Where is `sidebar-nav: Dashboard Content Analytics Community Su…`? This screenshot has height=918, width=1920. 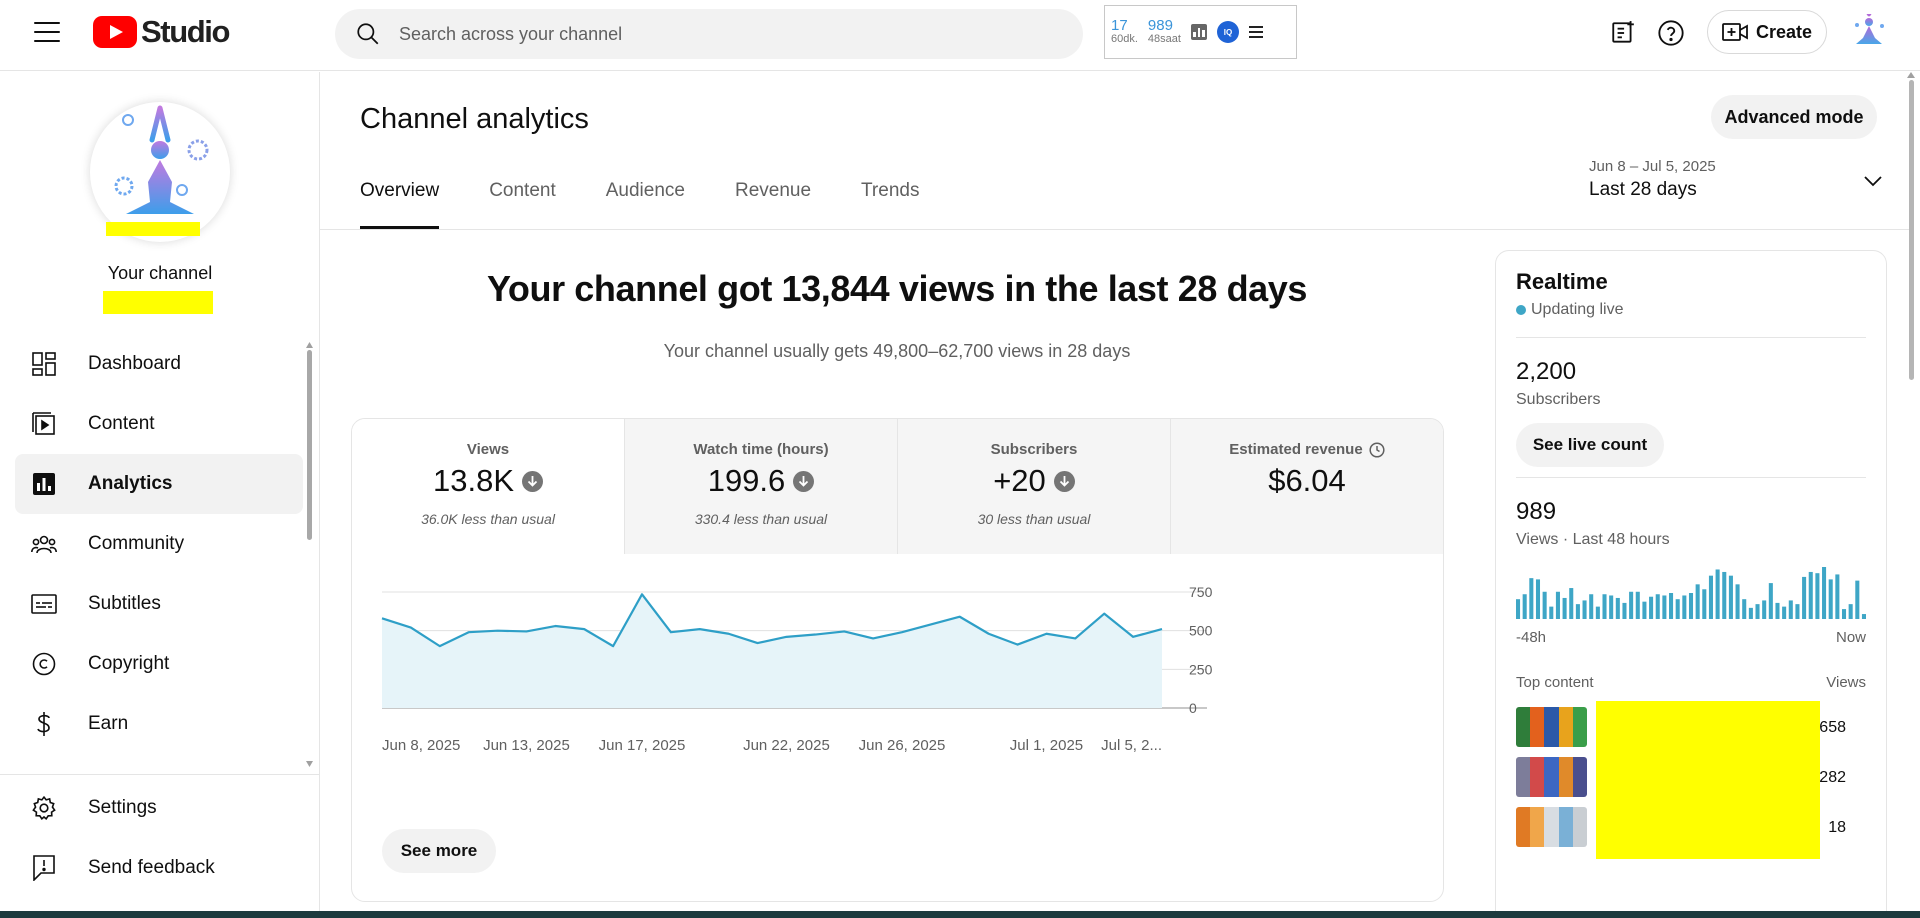
sidebar-nav: Dashboard Content Analytics Community Su… is located at coordinates (159, 544).